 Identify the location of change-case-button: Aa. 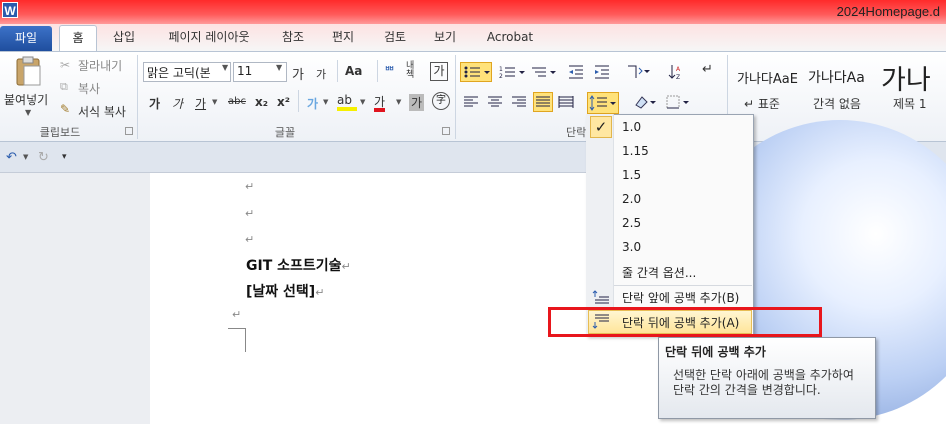
(353, 71).